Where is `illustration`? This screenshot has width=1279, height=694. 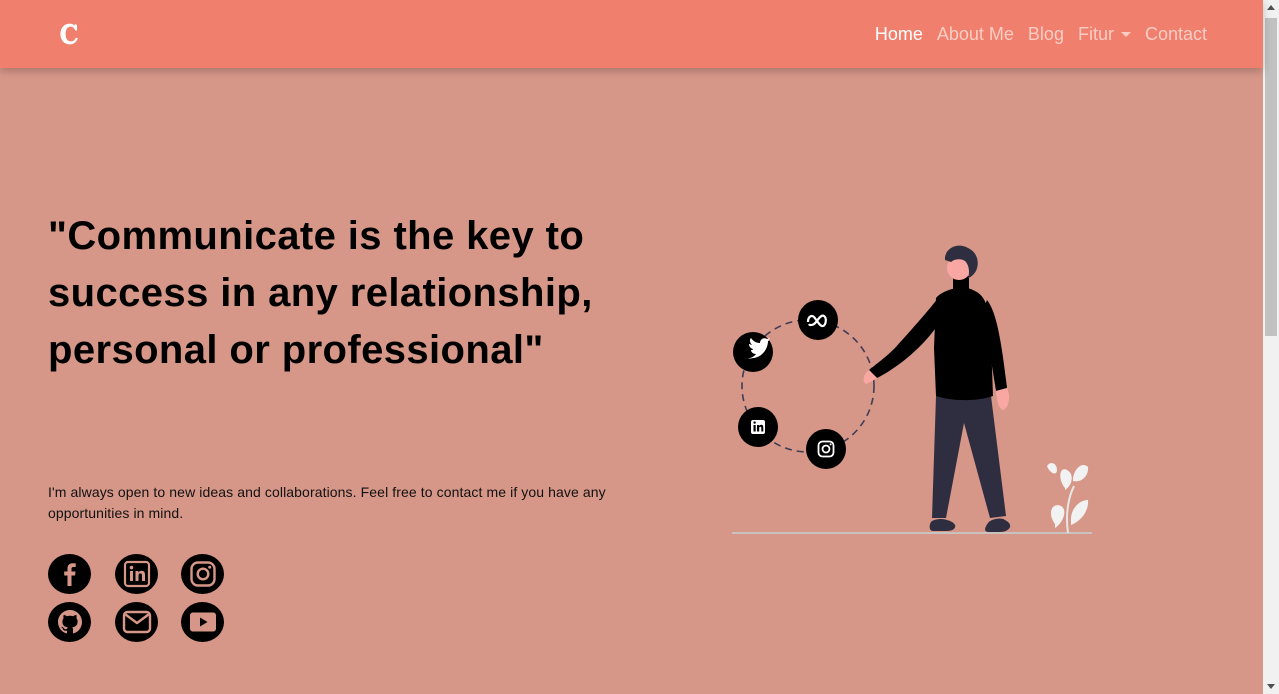
illustration is located at coordinates (912, 388).